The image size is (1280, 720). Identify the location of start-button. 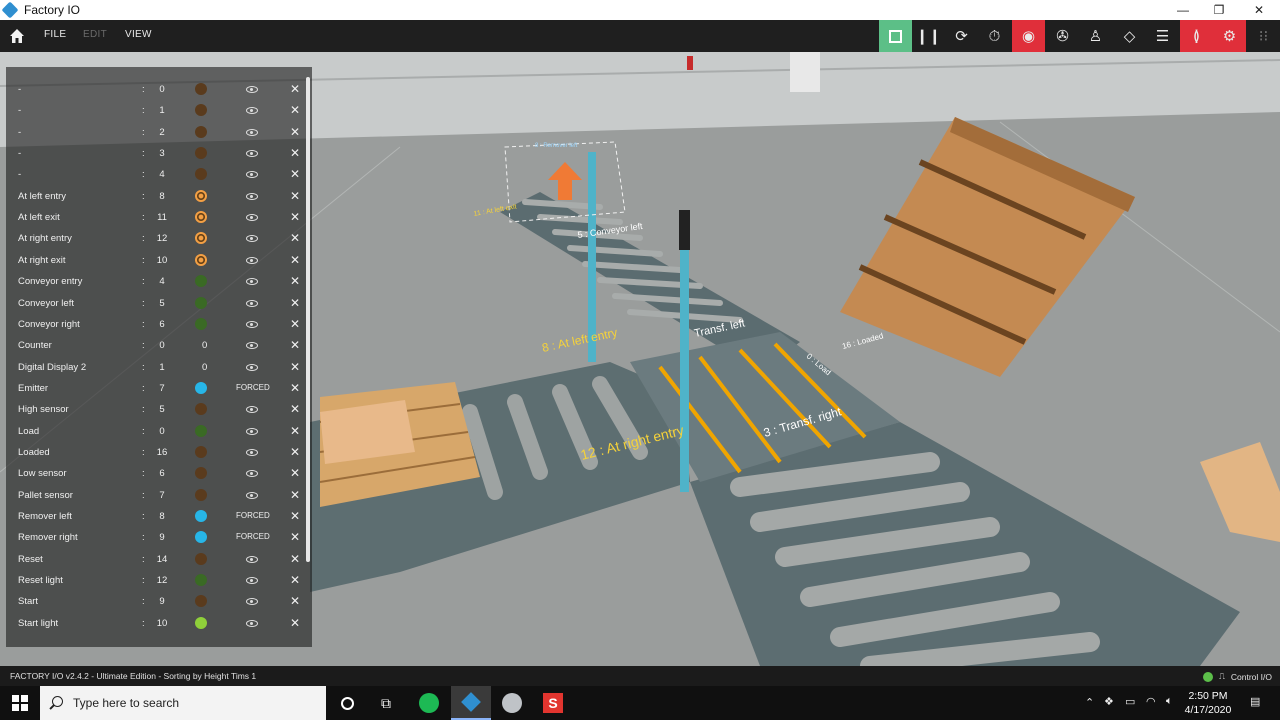
(20, 703).